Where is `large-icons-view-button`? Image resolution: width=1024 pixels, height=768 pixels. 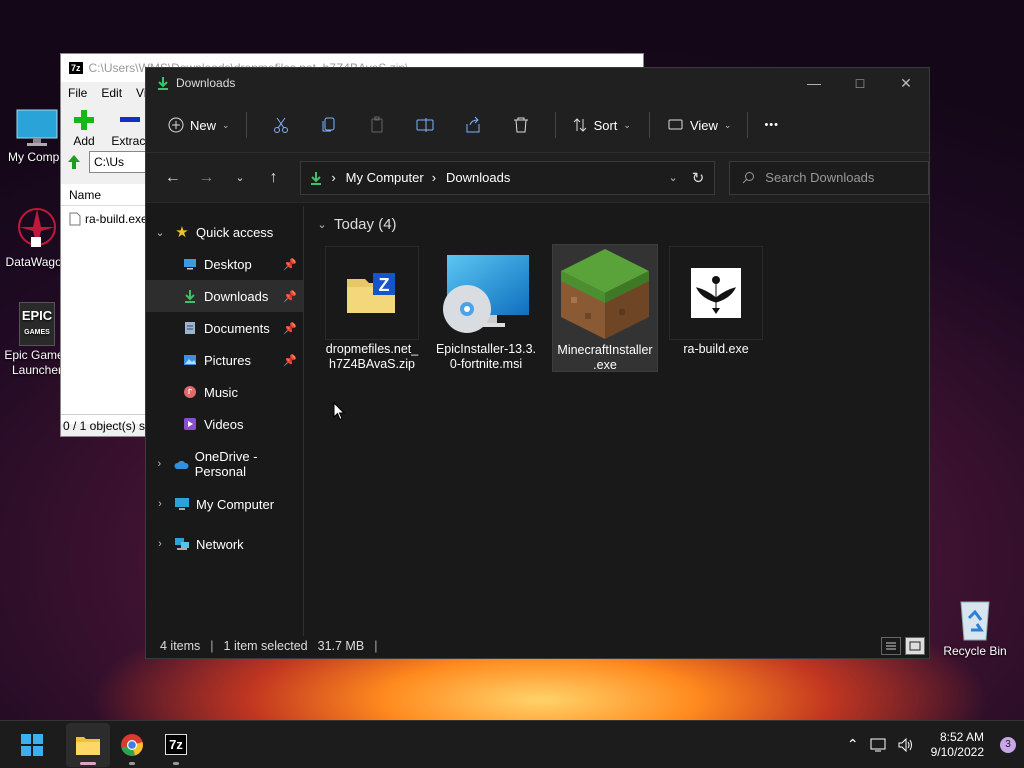
large-icons-view-button is located at coordinates (915, 646).